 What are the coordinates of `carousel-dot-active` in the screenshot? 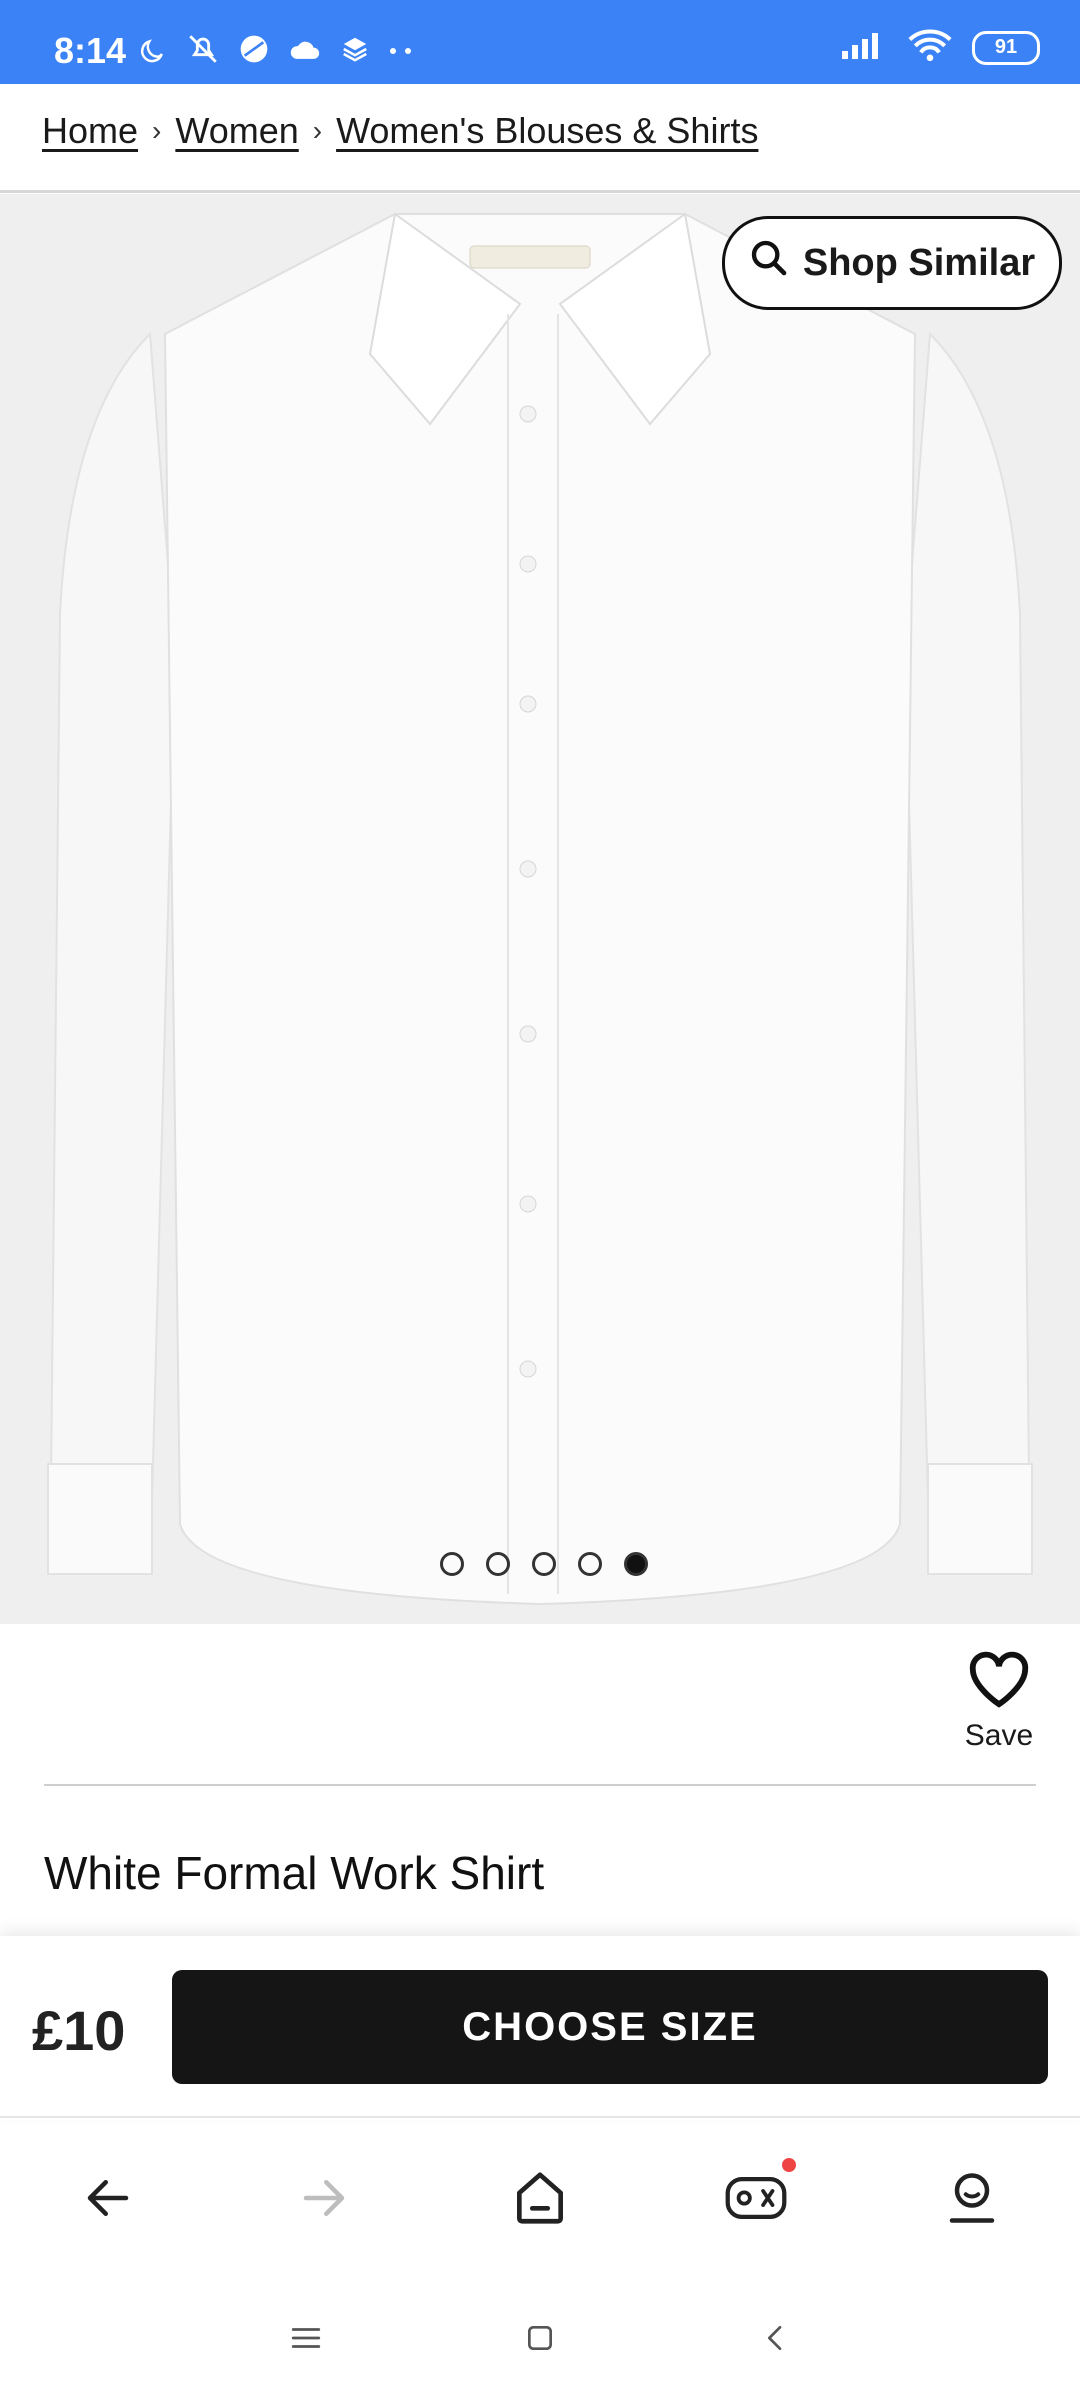 It's located at (636, 1564).